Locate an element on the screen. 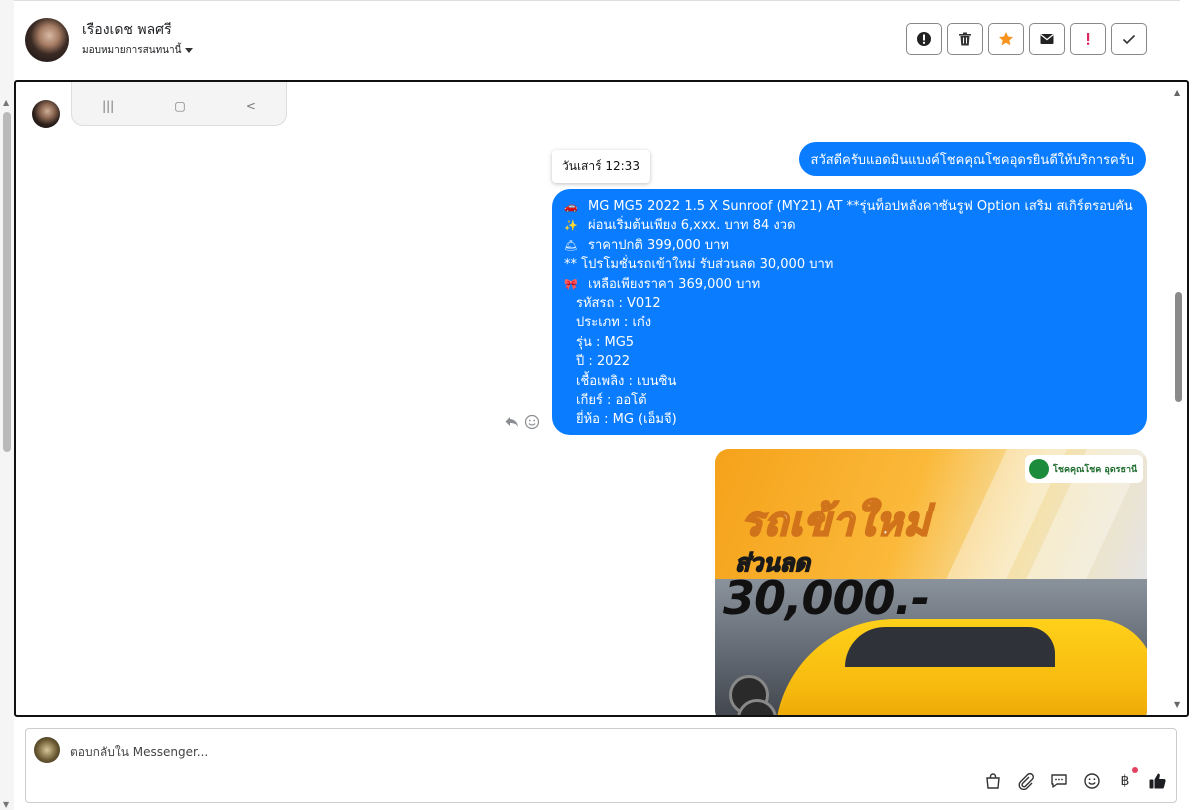 The height and width of the screenshot is (810, 1194). thread-scroll-up-icon: ▲ is located at coordinates (1177, 92).